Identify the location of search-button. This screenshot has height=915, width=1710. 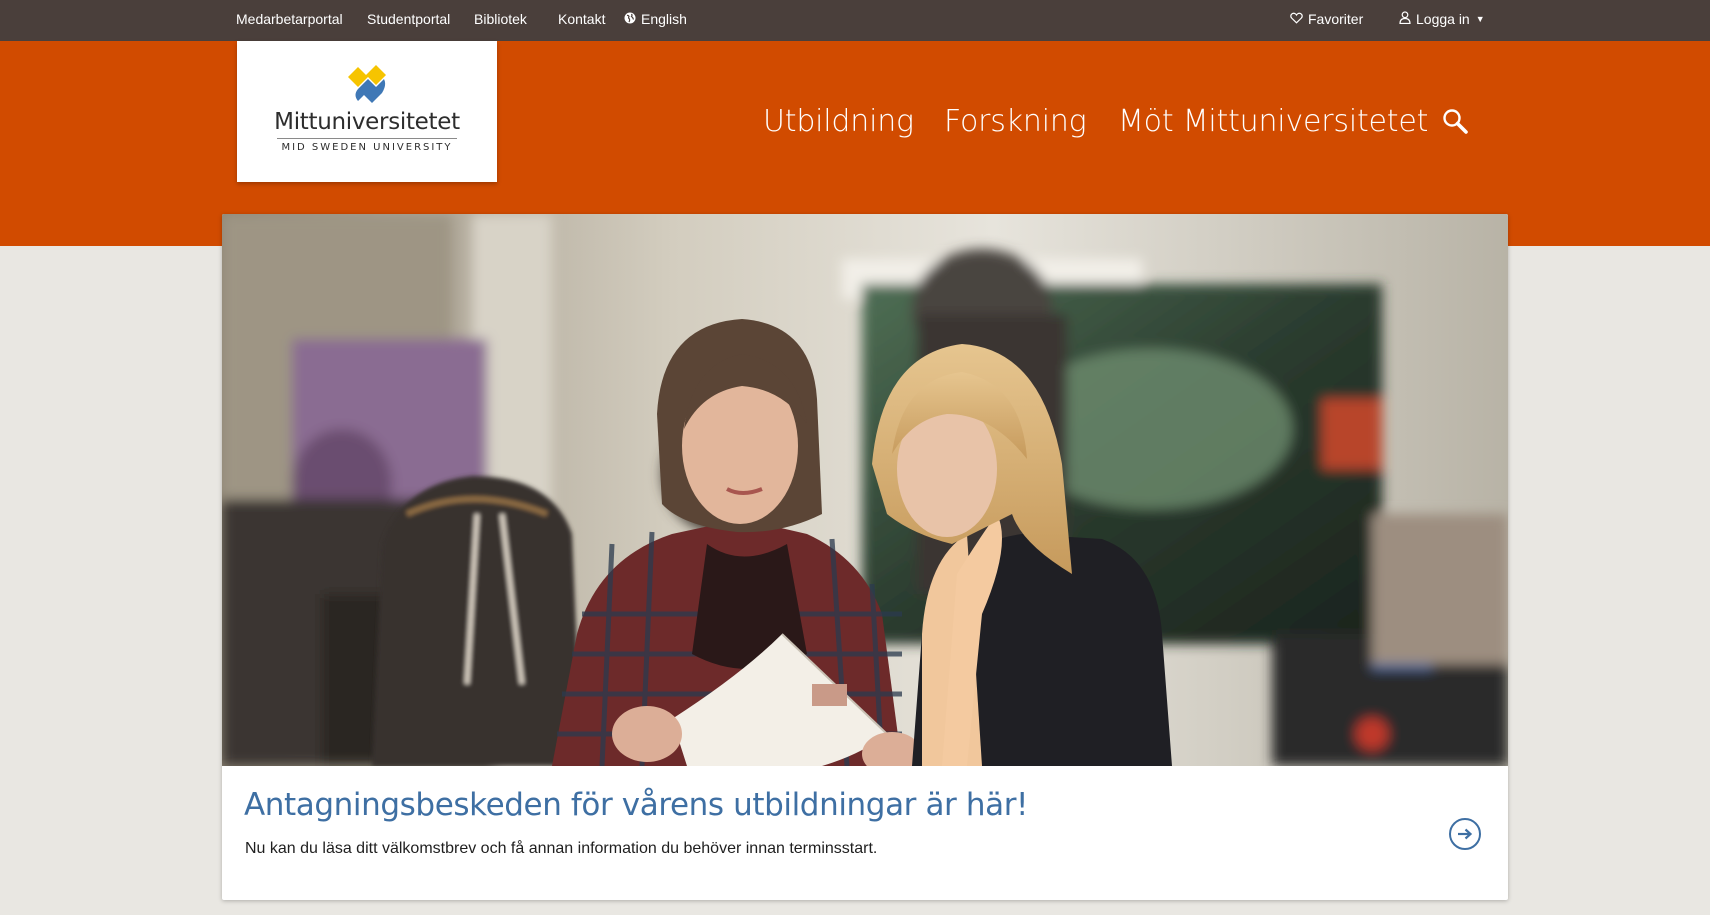
(1457, 123).